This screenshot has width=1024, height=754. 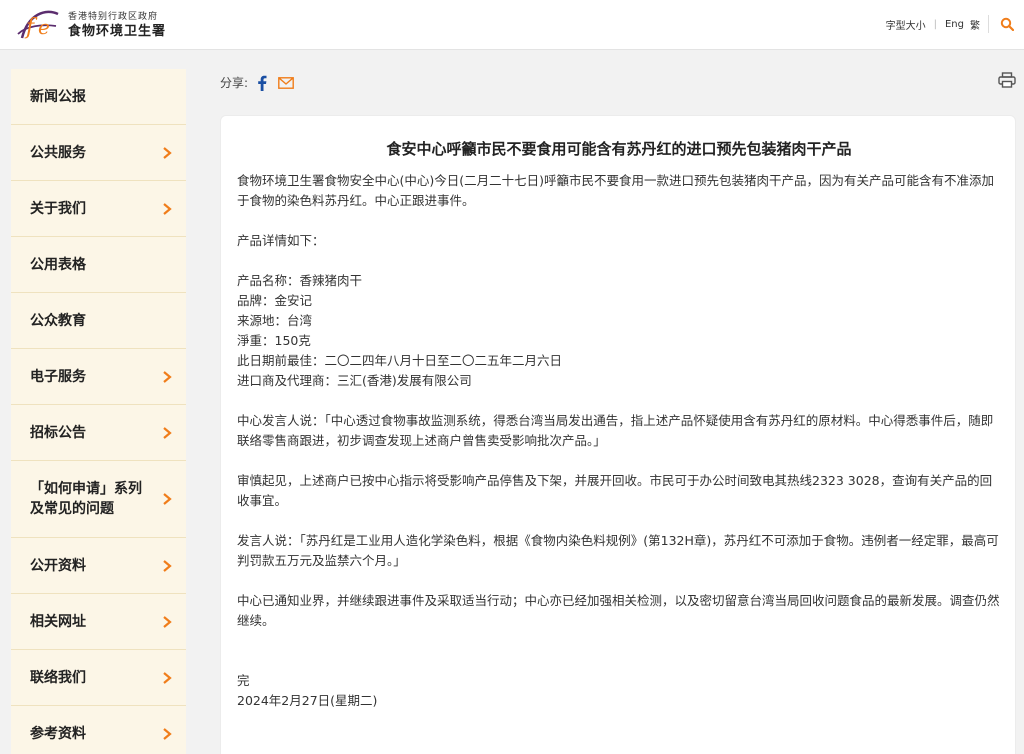 I want to click on sidebar-item-label: 公开资料, so click(x=58, y=565).